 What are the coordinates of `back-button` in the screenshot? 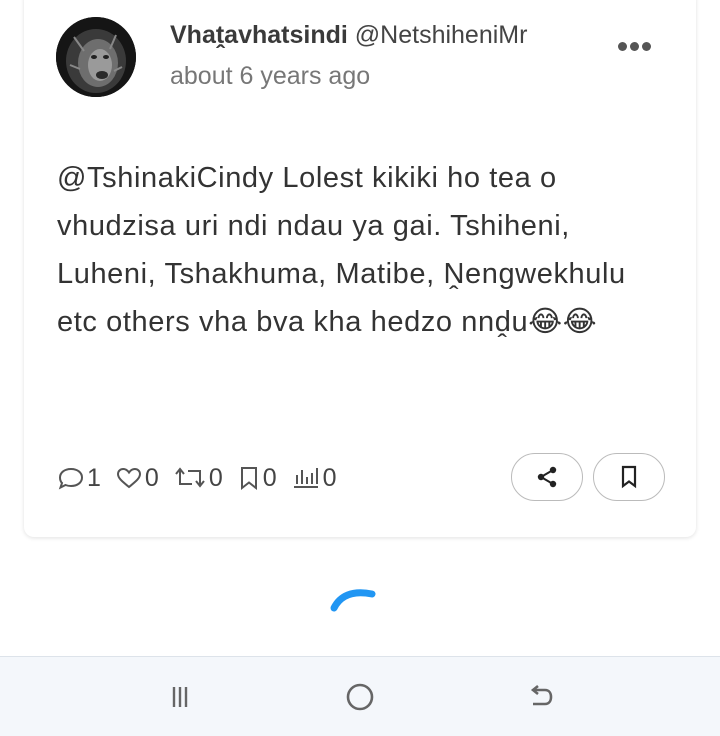 It's located at (540, 697).